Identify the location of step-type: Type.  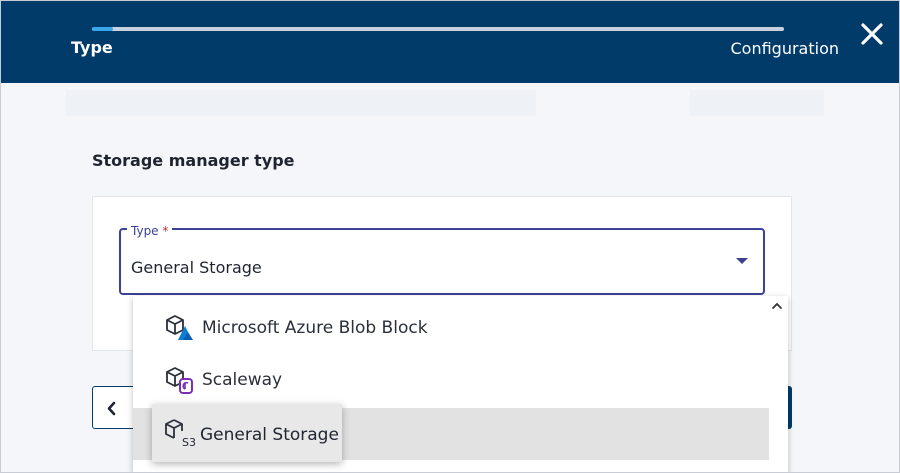
(92, 47).